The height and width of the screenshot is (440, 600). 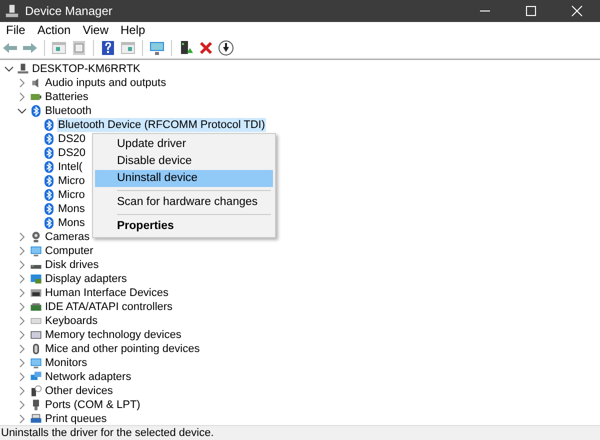 What do you see at coordinates (36, 237) in the screenshot?
I see `webcam-icon` at bounding box center [36, 237].